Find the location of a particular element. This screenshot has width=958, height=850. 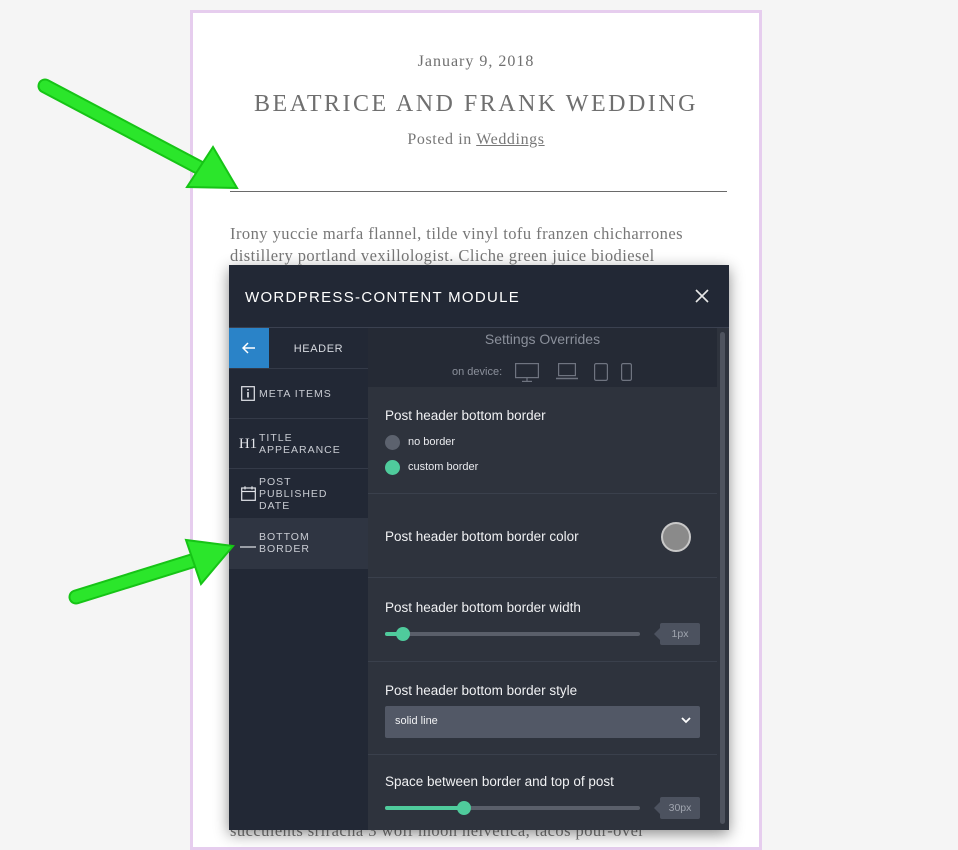

post-header-bottom-border is located at coordinates (478, 191).